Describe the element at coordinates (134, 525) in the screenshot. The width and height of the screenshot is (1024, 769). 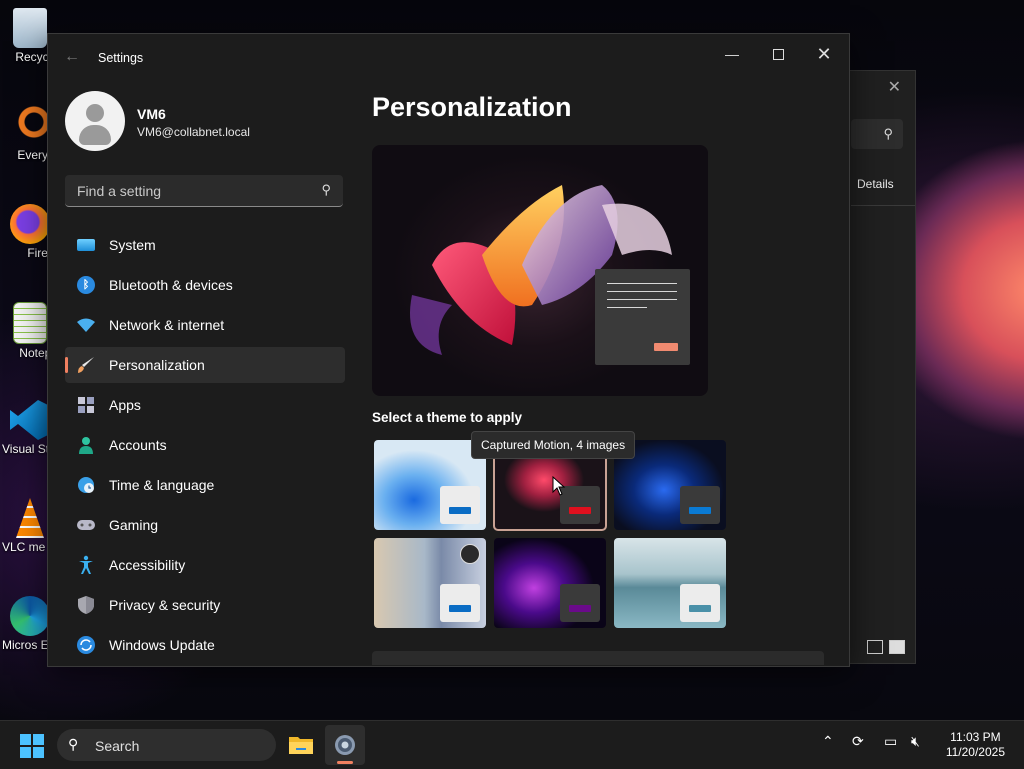
I see `sidebar-item-label: Gaming` at that location.